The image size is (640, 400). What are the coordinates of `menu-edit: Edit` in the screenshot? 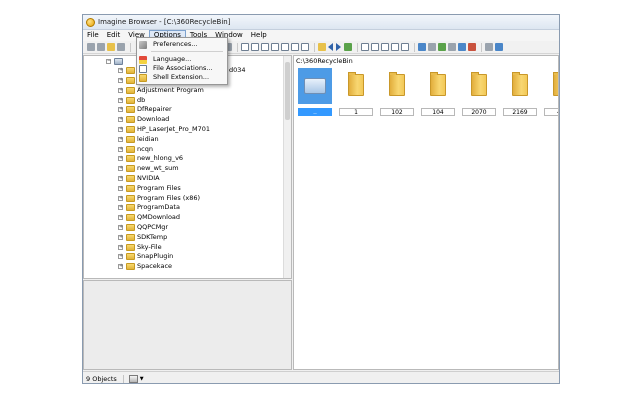 It's located at (114, 35).